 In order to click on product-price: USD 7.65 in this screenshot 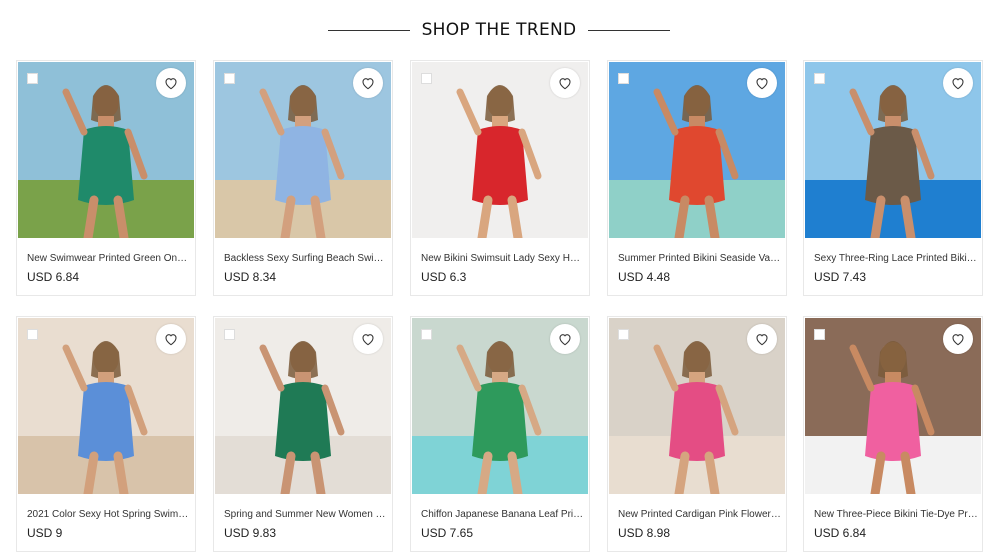, I will do `click(447, 533)`.